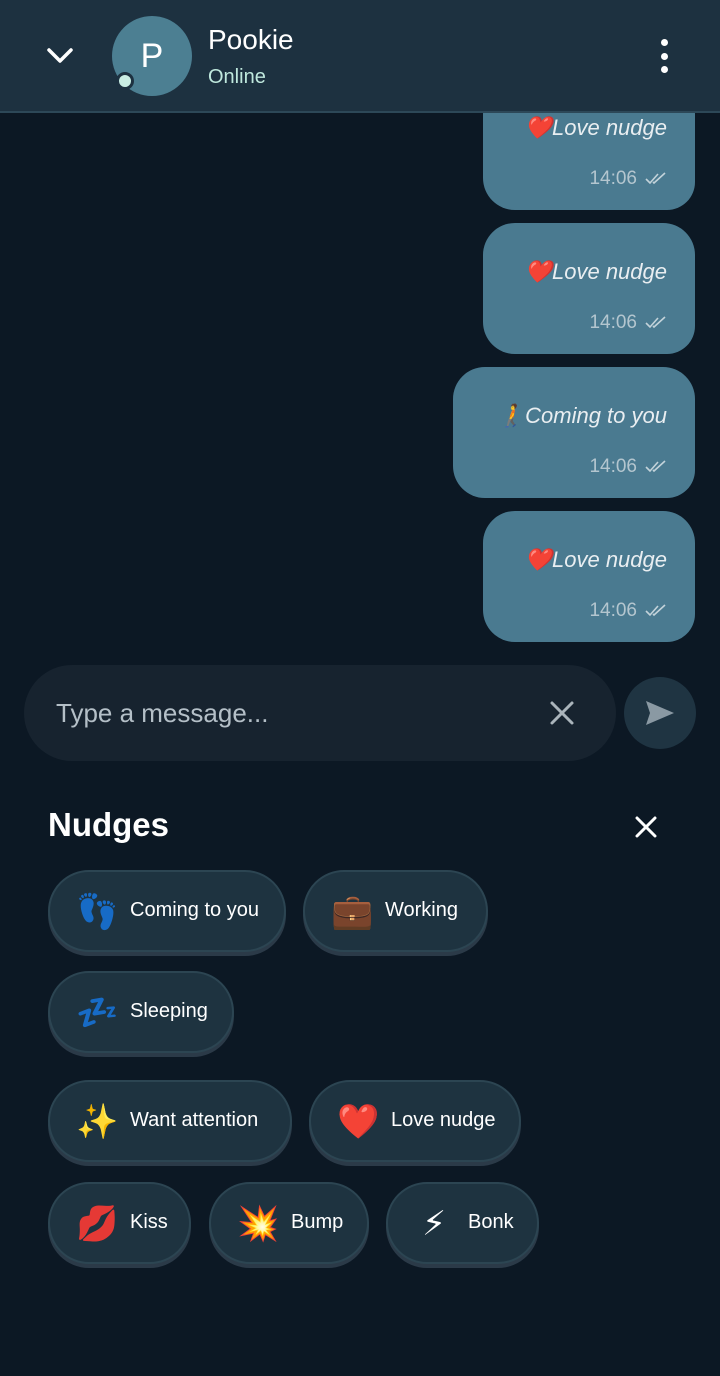 The width and height of the screenshot is (720, 1376). I want to click on nudges-title: Nudges, so click(109, 824).